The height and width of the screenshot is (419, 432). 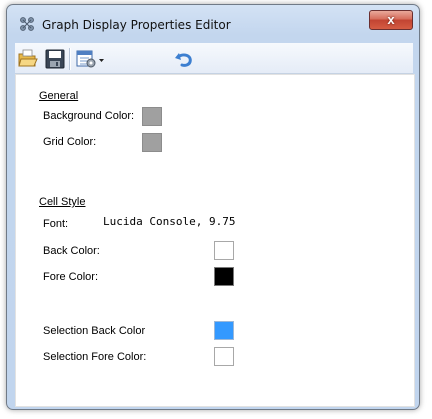 What do you see at coordinates (224, 330) in the screenshot?
I see `selection-back-color-swatch` at bounding box center [224, 330].